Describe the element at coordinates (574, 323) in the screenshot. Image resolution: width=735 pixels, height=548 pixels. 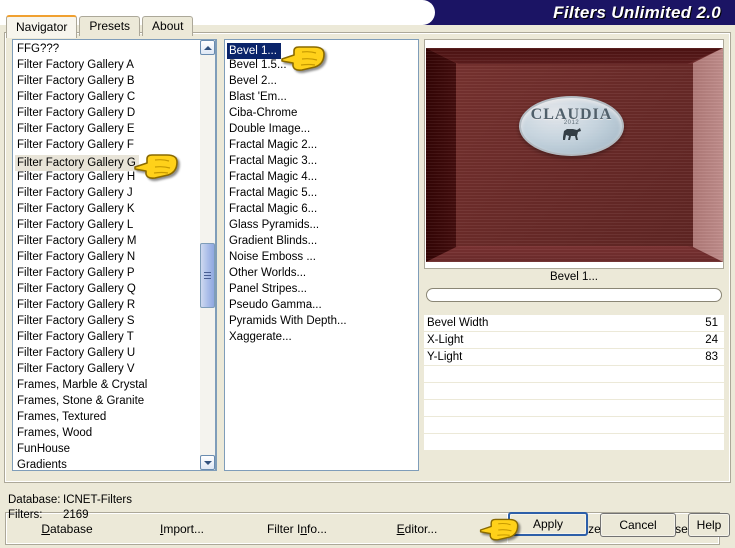
I see `parameter-row: Bevel Width 51` at that location.